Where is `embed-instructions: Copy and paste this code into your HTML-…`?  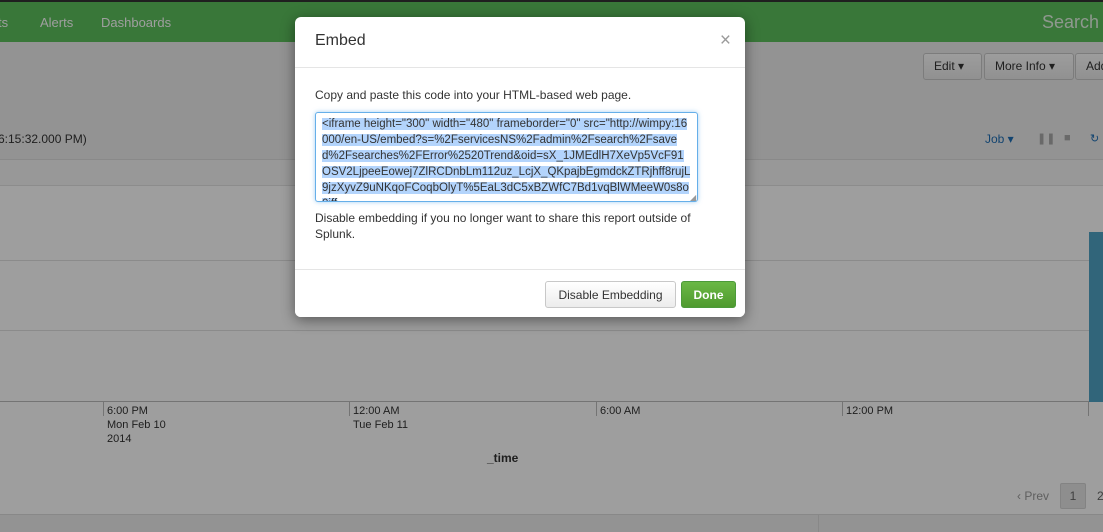 embed-instructions: Copy and paste this code into your HTML-… is located at coordinates (473, 95).